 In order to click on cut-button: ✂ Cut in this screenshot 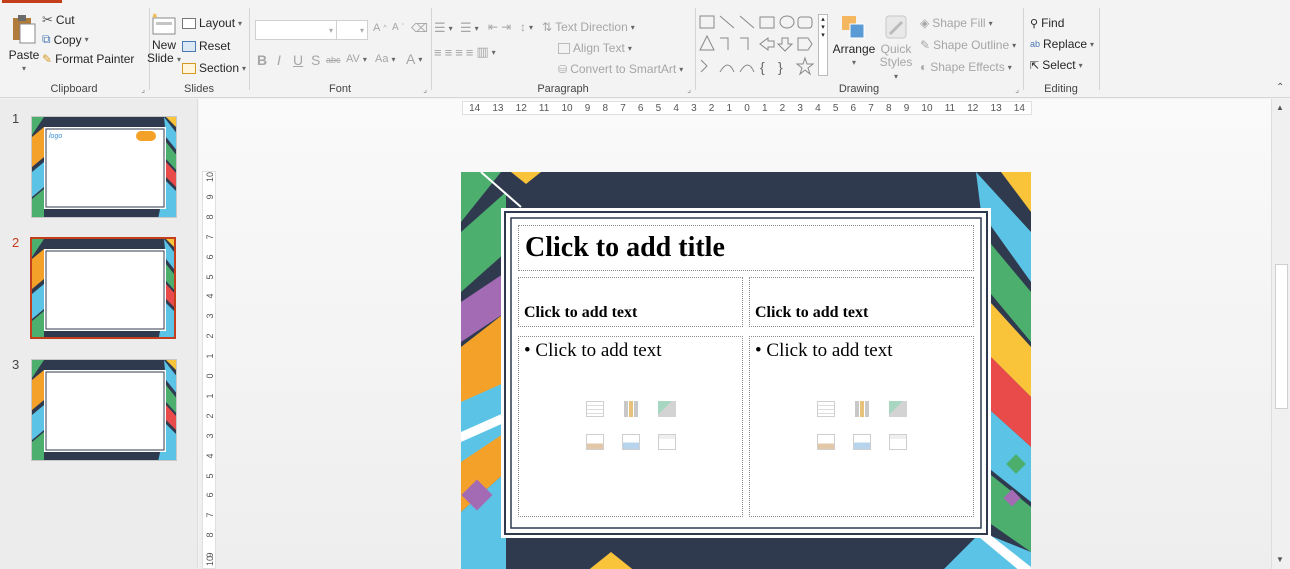, I will do `click(58, 20)`.